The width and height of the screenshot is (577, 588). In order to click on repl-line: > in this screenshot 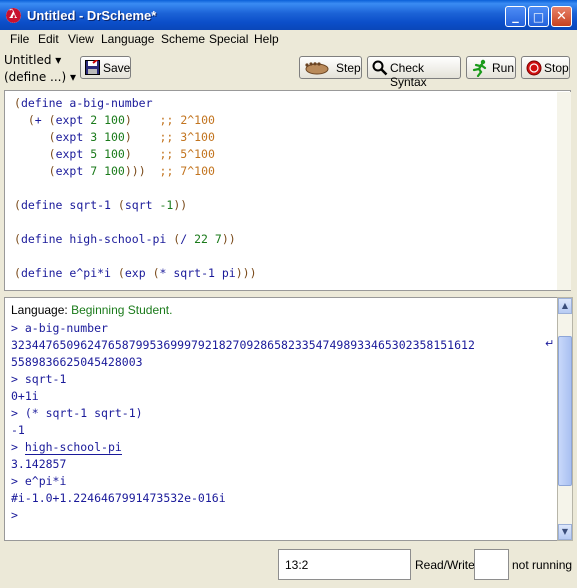, I will do `click(14, 515)`.